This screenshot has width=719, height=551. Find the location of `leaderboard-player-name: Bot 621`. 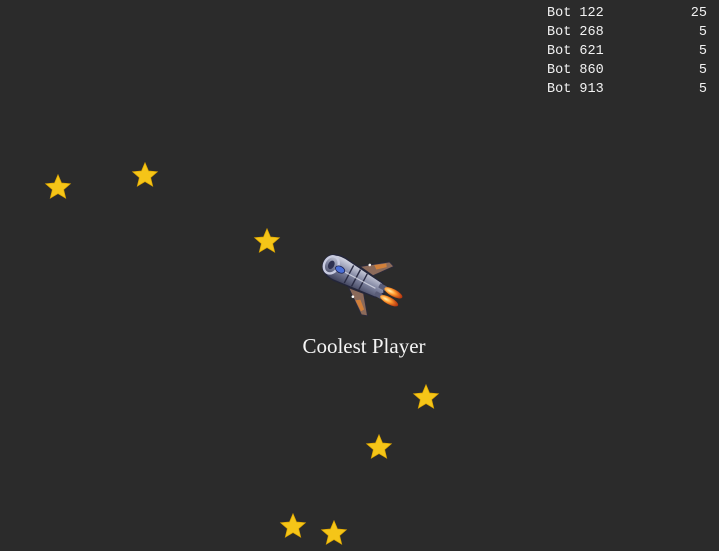

leaderboard-player-name: Bot 621 is located at coordinates (575, 51).